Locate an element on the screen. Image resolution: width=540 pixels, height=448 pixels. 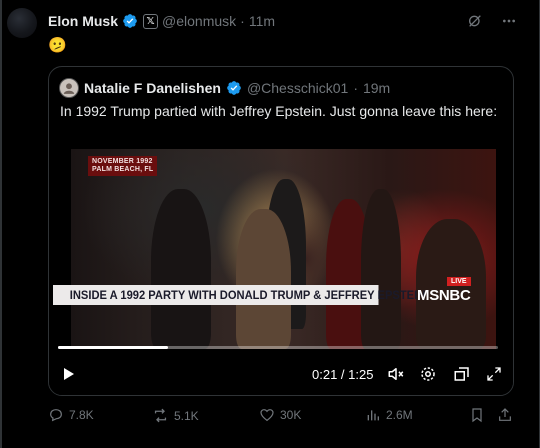
views-button: 2.6M is located at coordinates (389, 415).